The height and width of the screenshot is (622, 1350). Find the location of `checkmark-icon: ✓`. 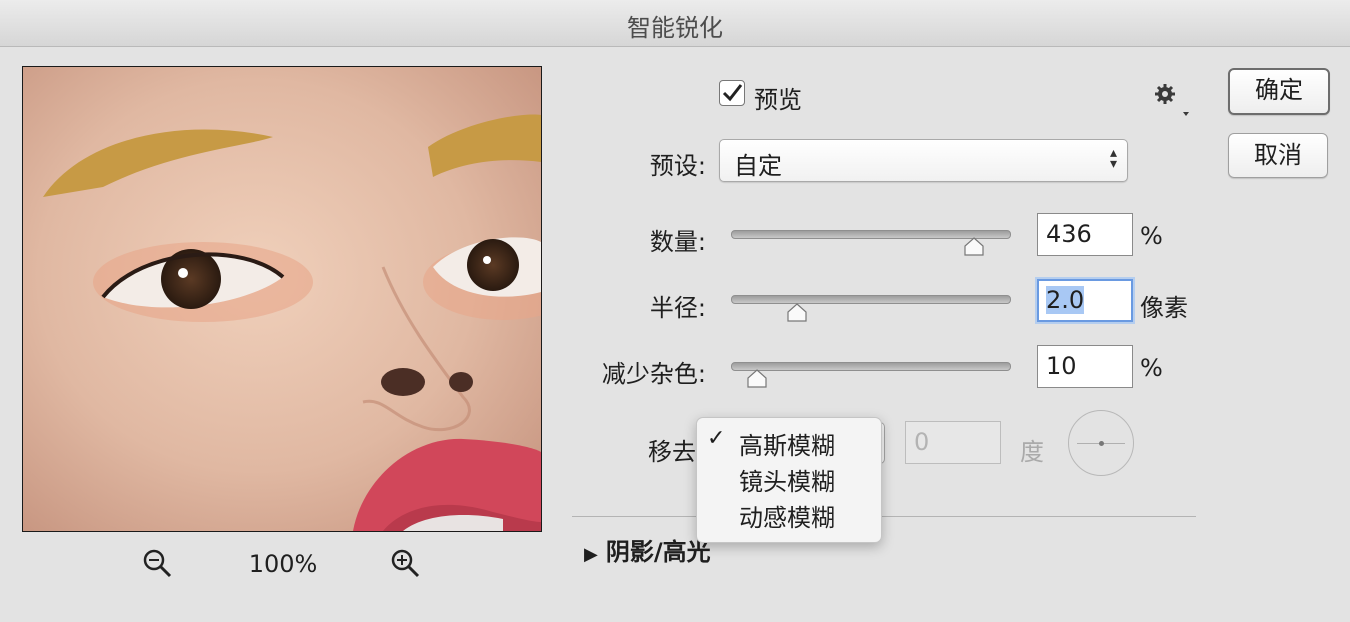

checkmark-icon: ✓ is located at coordinates (716, 438).